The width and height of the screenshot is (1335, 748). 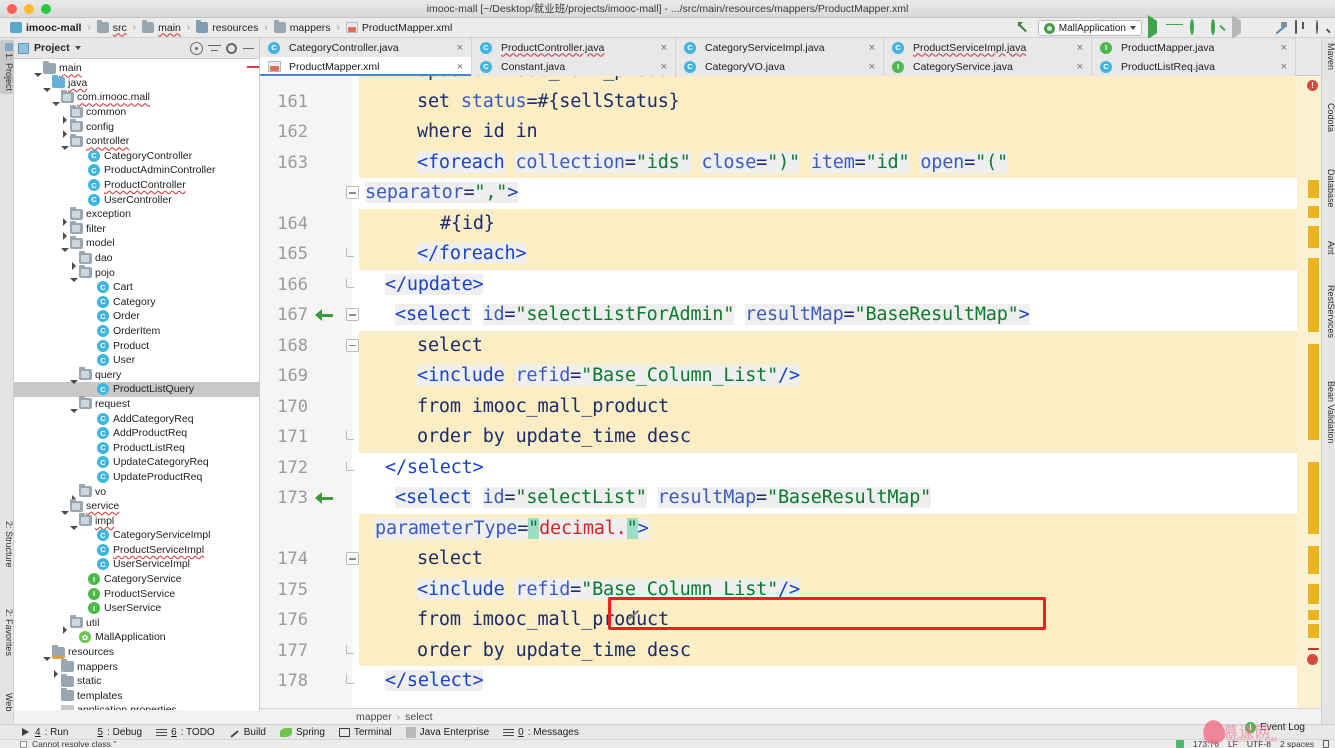 What do you see at coordinates (988, 66) in the screenshot?
I see `editor-tab-categoryservice-java: I CategoryService.java ×` at bounding box center [988, 66].